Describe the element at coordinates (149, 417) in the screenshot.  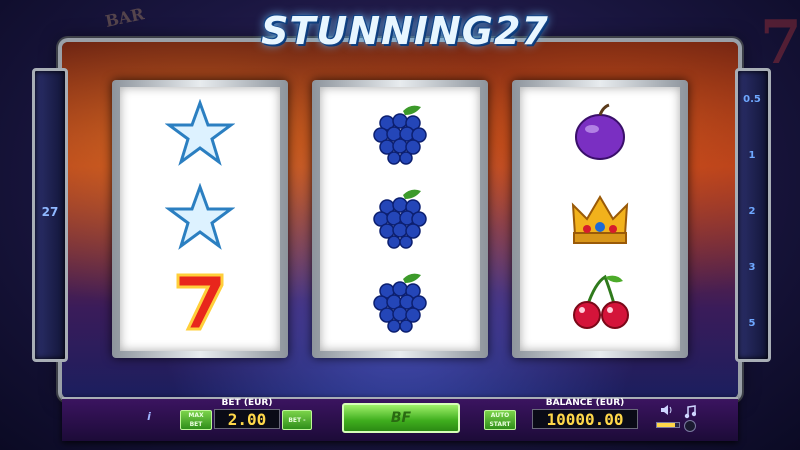
I see `info-button: i` at that location.